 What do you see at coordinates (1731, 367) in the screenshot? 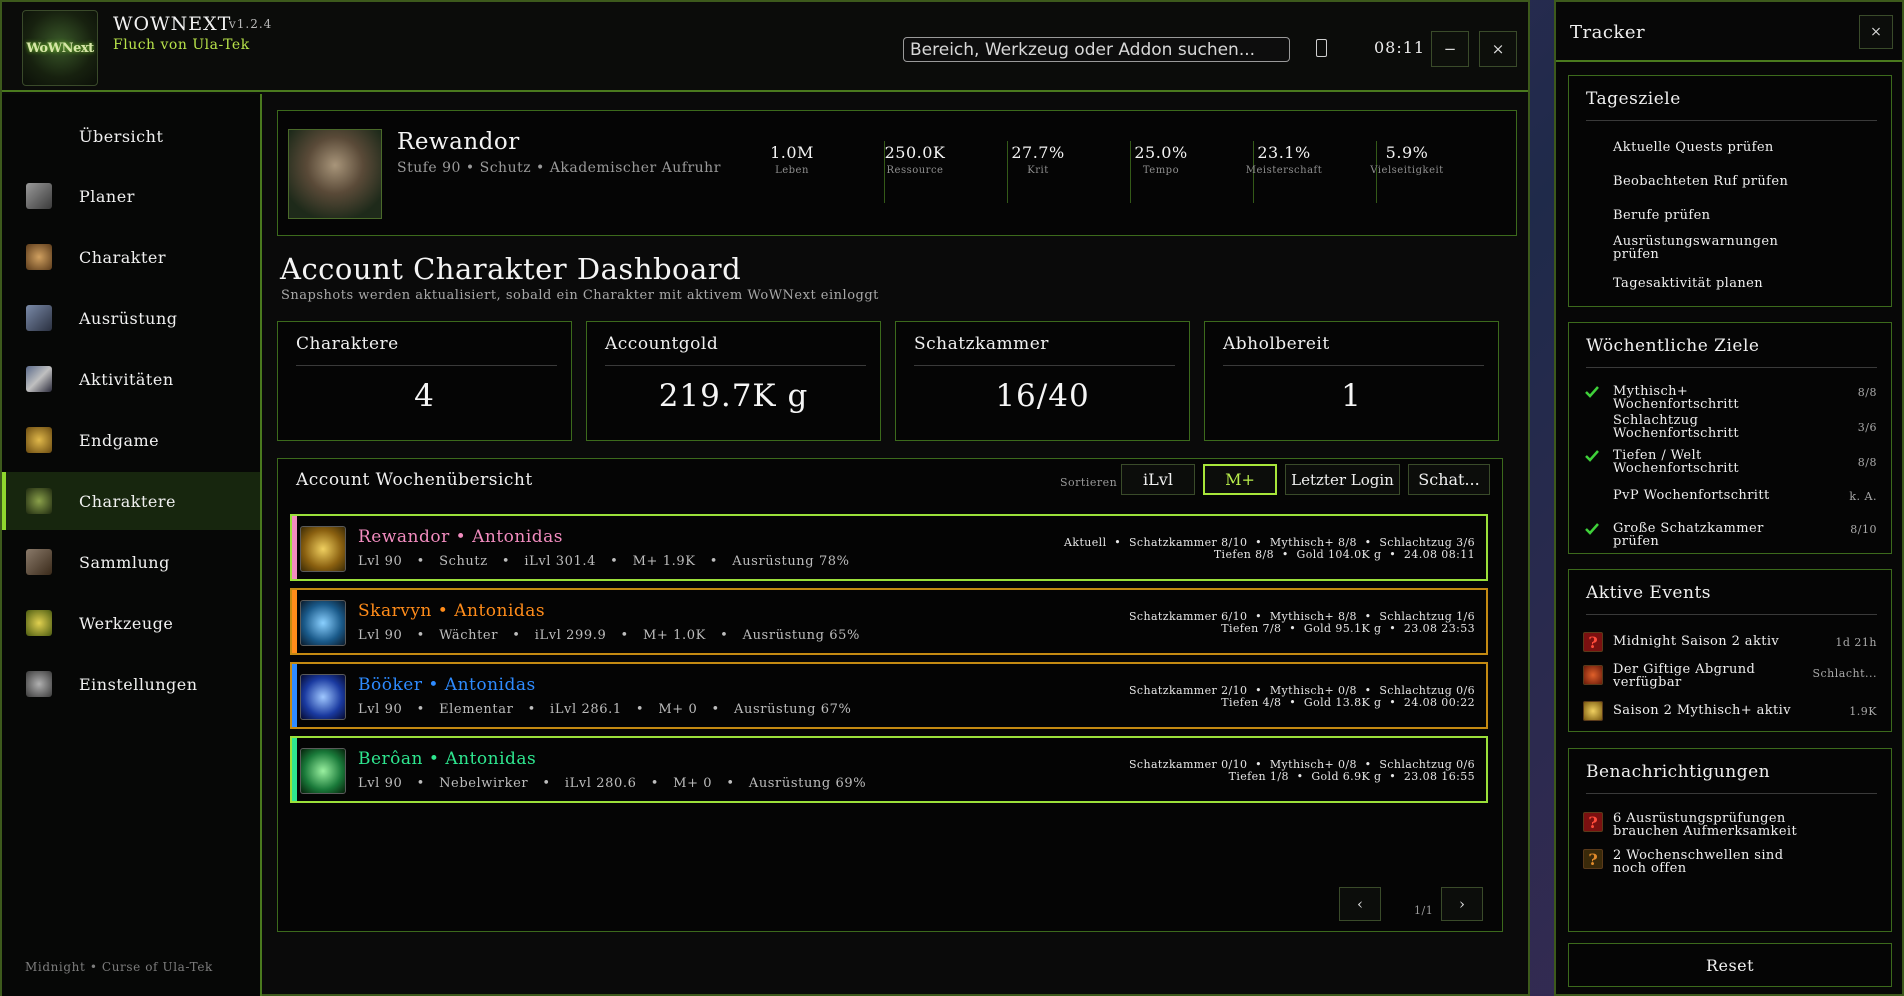
I see `section-divider` at bounding box center [1731, 367].